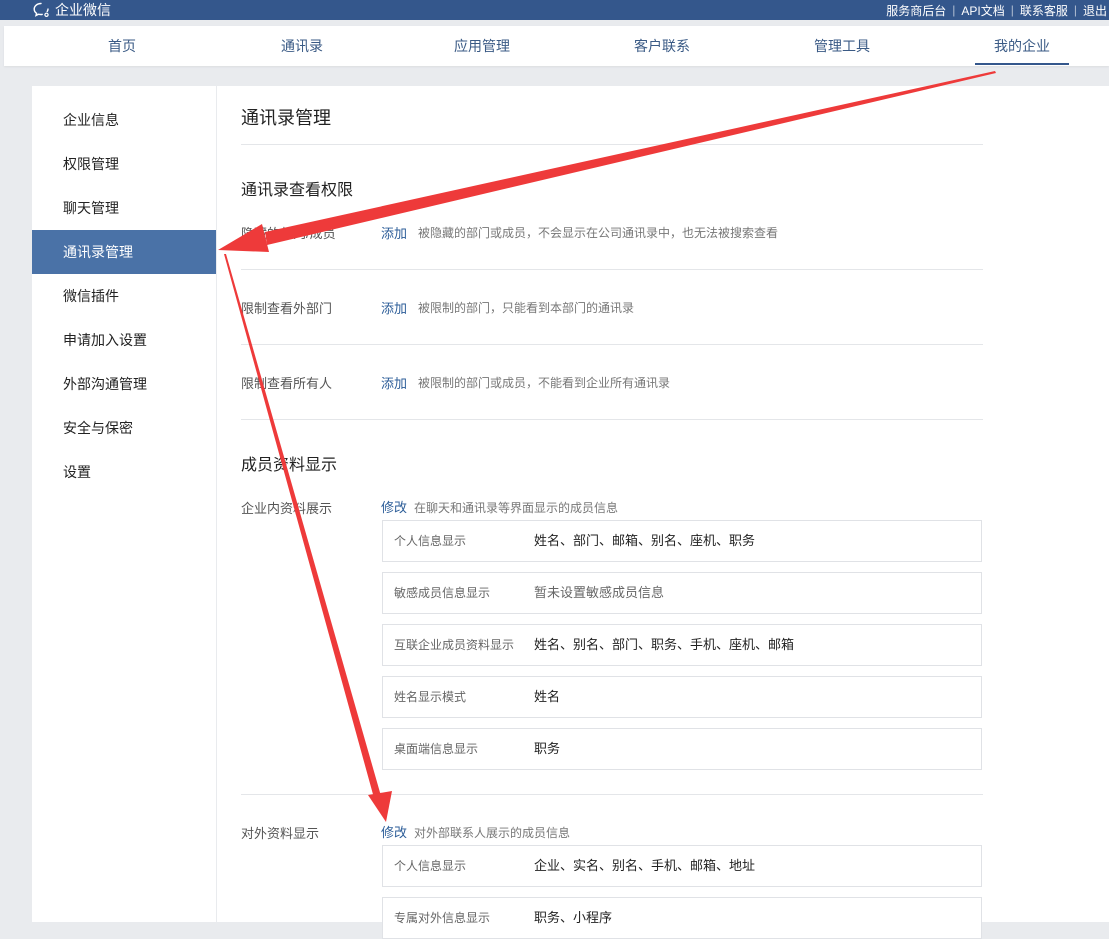 The height and width of the screenshot is (939, 1109). Describe the element at coordinates (492, 833) in the screenshot. I see `row-desc-external-display: 对外部联系人展示的成员信息` at that location.